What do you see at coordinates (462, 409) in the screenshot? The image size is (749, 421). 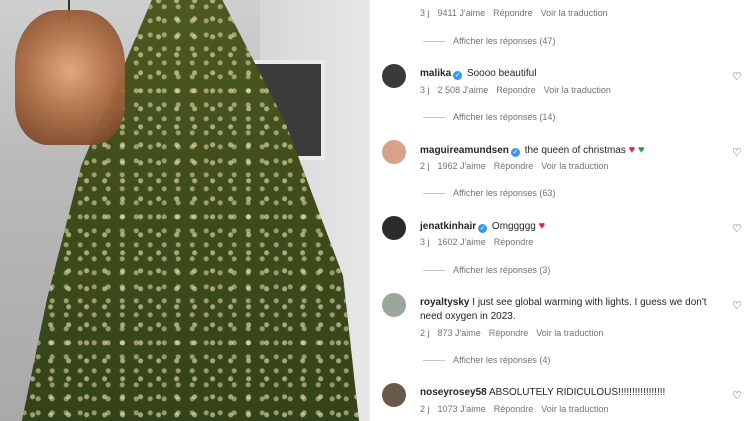 I see `comment-likes: 1073 J'aime` at bounding box center [462, 409].